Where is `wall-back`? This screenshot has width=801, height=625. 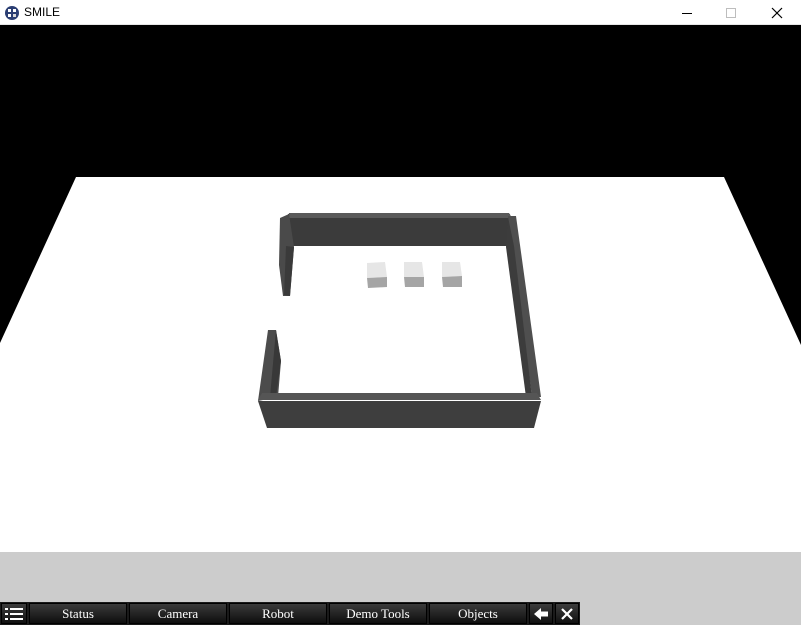 wall-back is located at coordinates (400, 230).